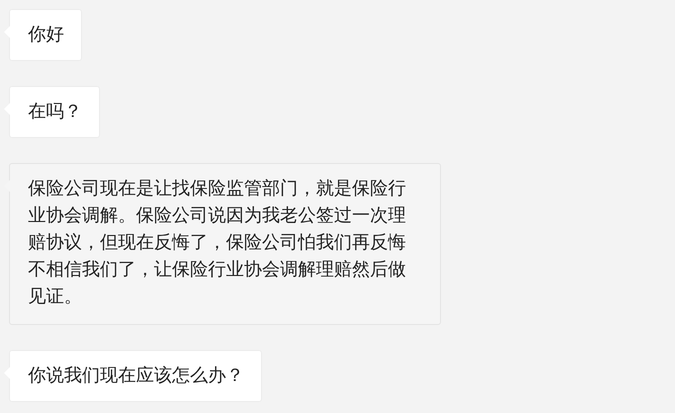 This screenshot has width=675, height=413. Describe the element at coordinates (46, 35) in the screenshot. I see `message-text: 你好` at that location.